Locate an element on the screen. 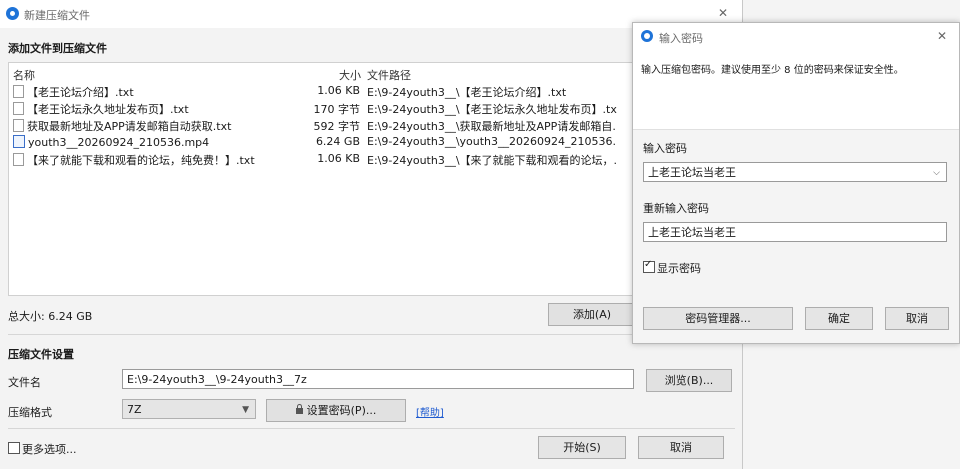  start-button: 开始(S) is located at coordinates (582, 447).